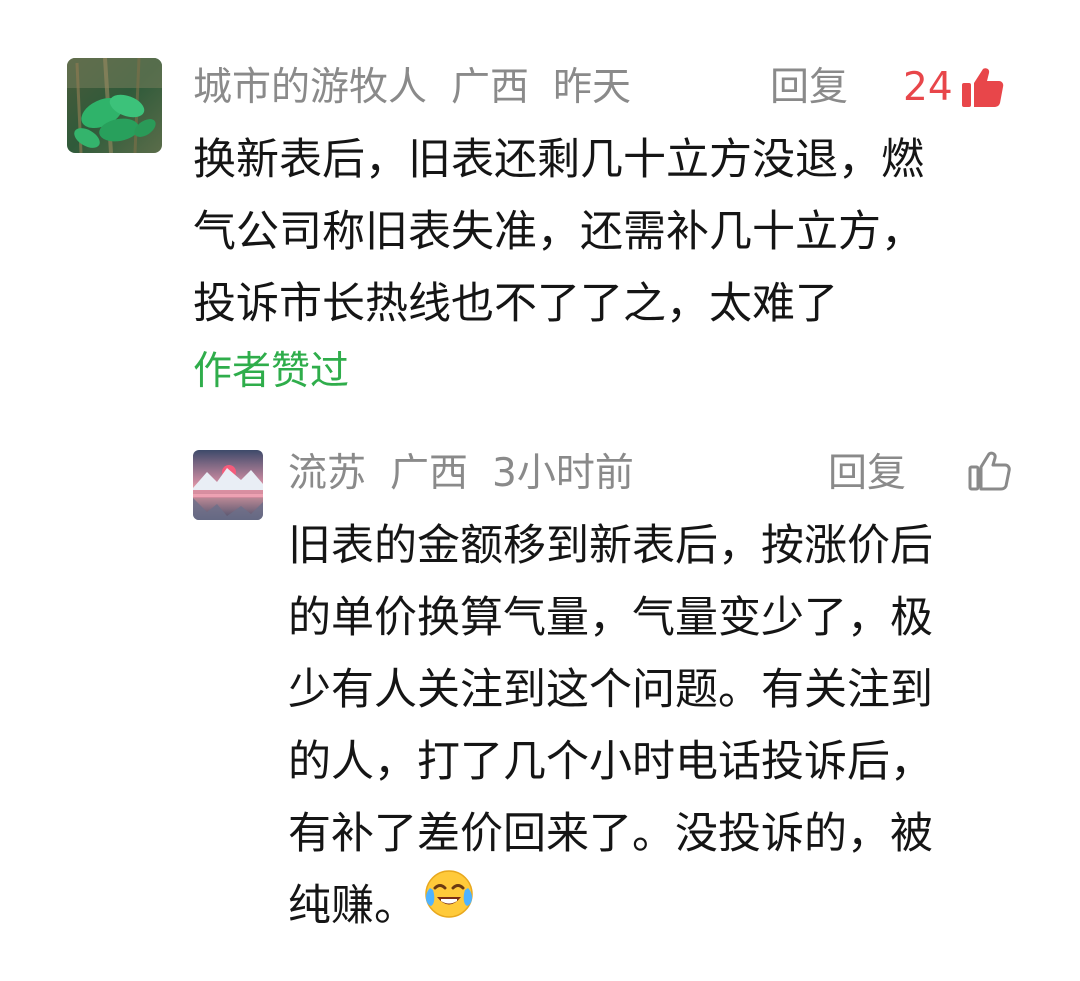 This screenshot has height=981, width=1080. I want to click on comment-location: 广西, so click(490, 87).